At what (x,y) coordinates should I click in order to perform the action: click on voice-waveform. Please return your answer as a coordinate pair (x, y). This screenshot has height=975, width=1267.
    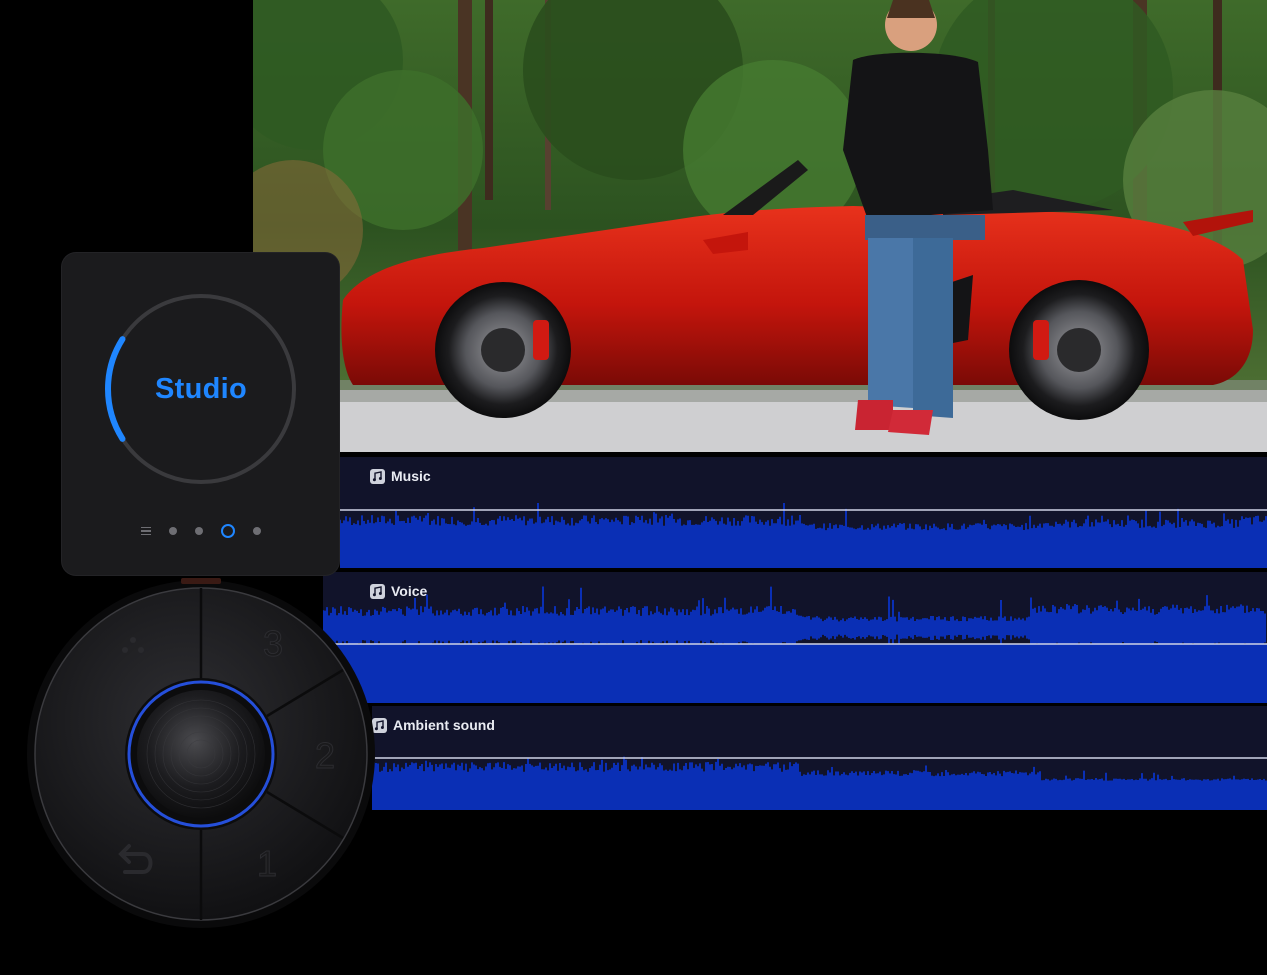
    Looking at the image, I should click on (795, 644).